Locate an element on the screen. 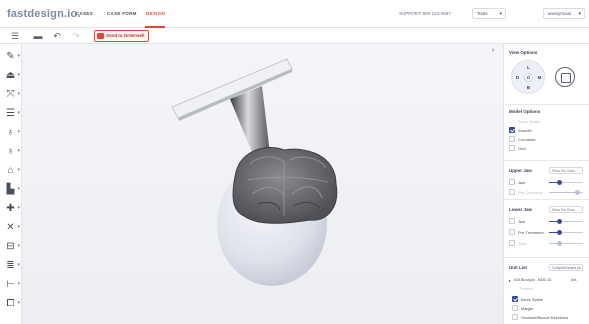 The width and height of the screenshot is (589, 324). tool-abutment: ⧠ ▾ is located at coordinates (12, 304).